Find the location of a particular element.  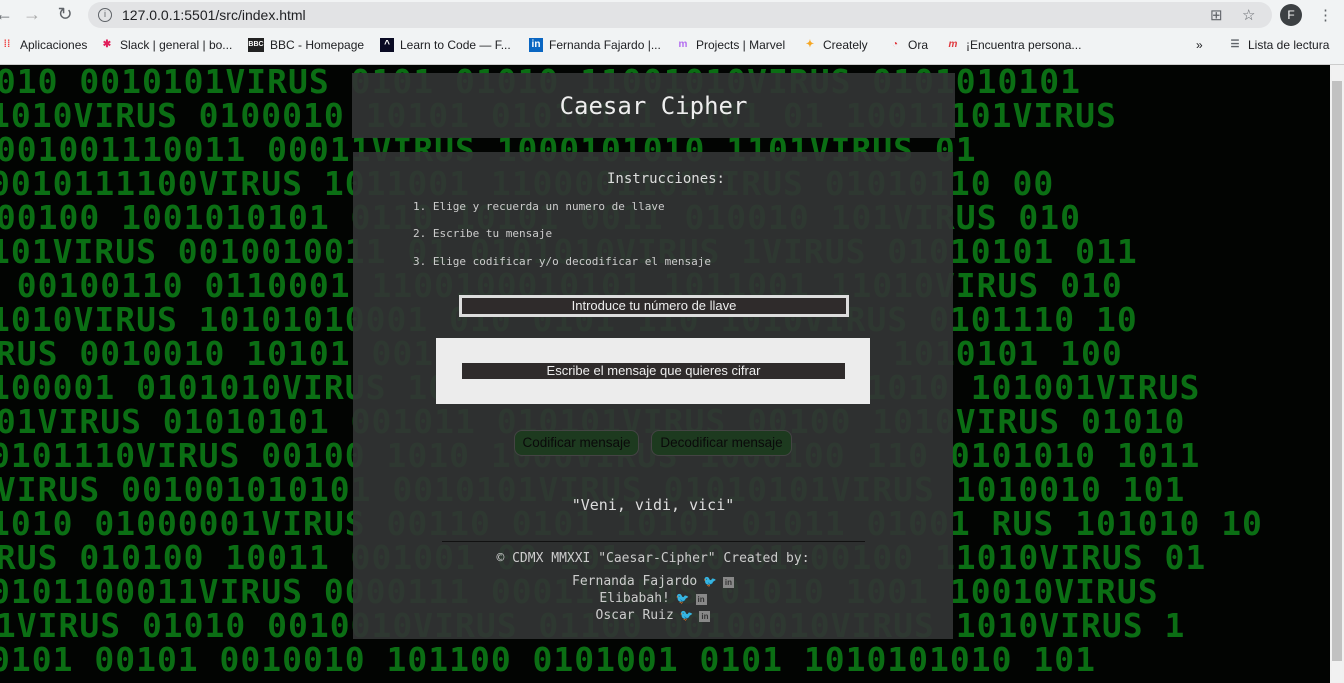

back-icon: ← is located at coordinates (7, 14).